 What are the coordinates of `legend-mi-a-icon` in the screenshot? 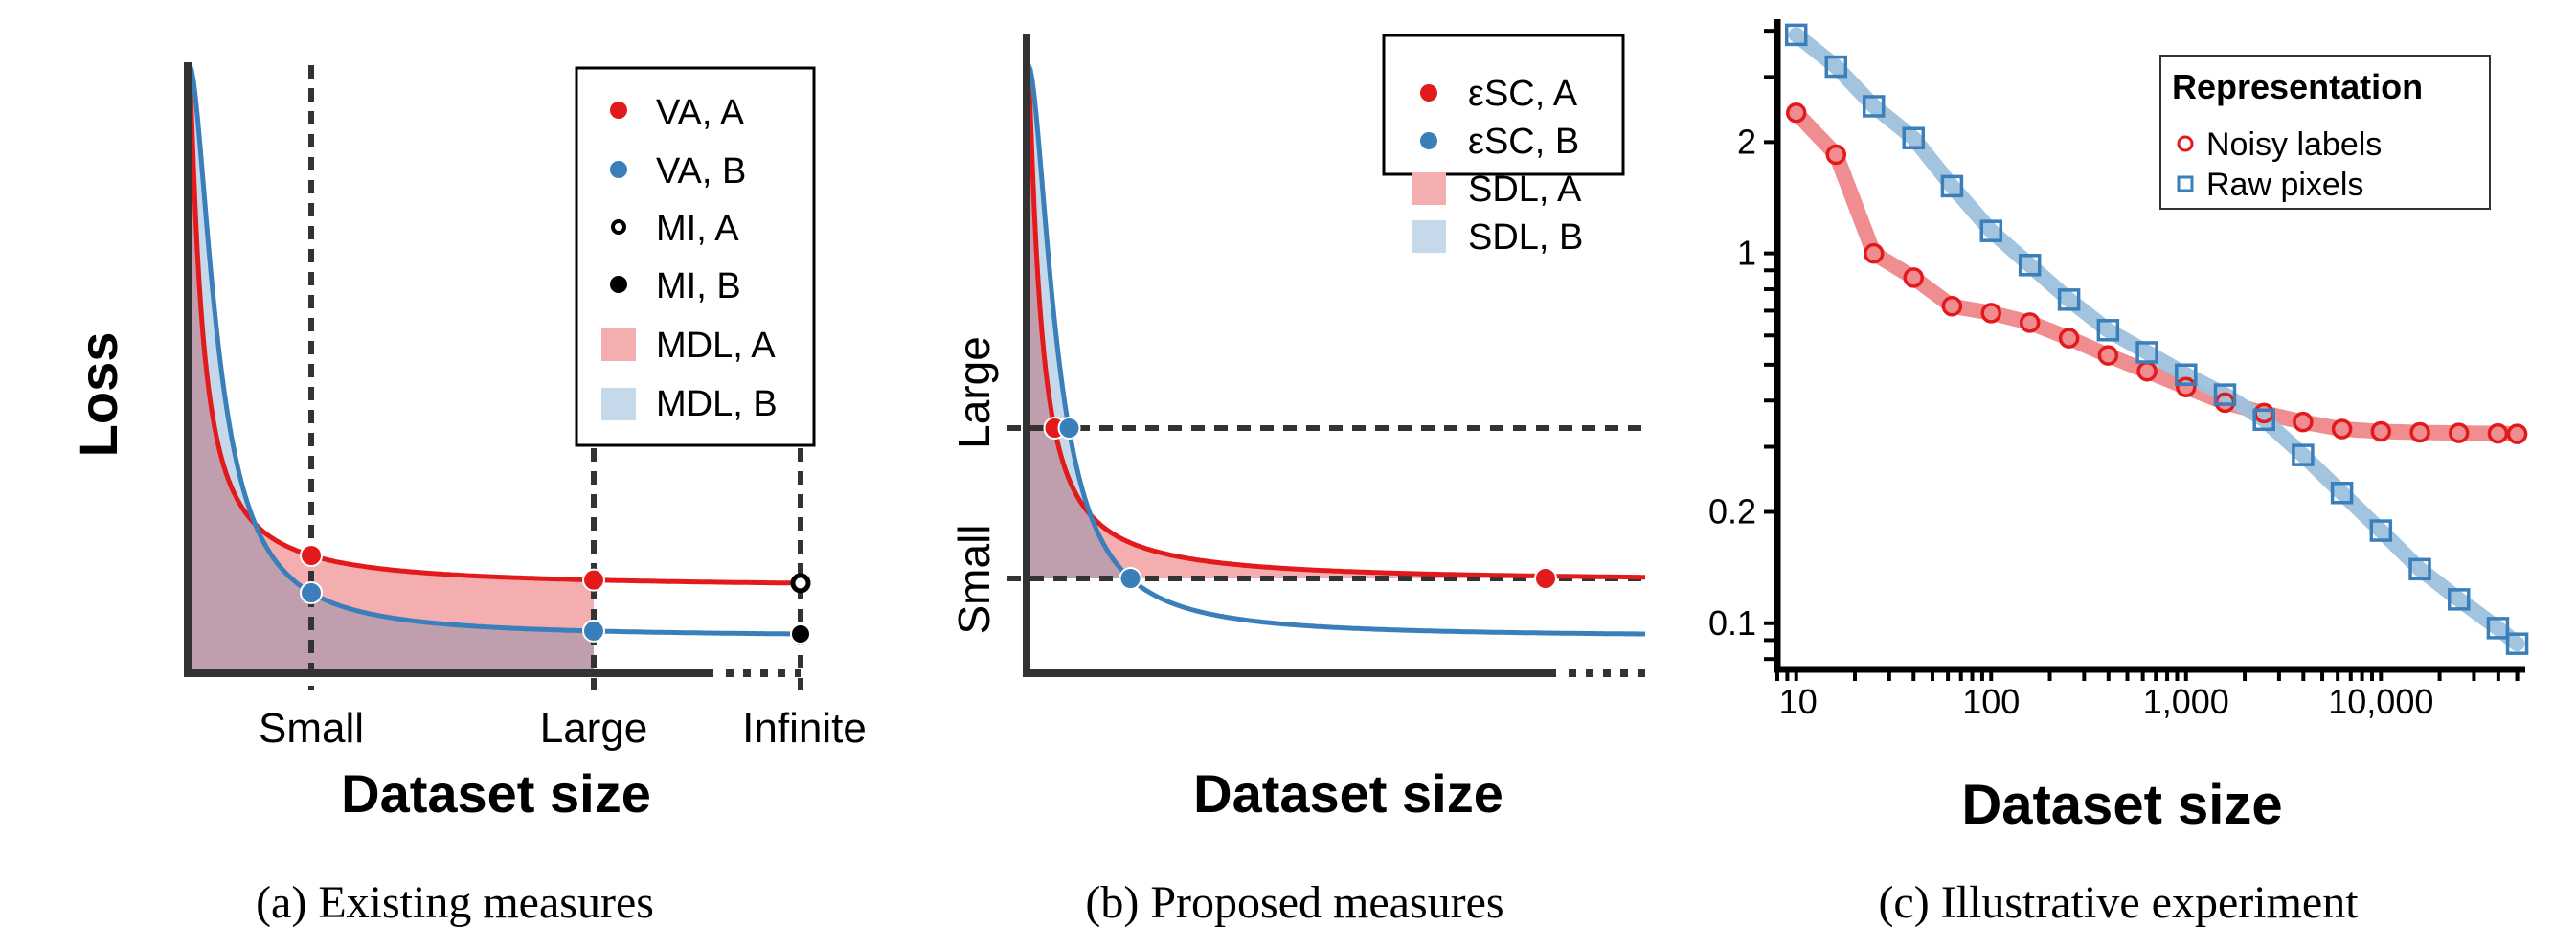 It's located at (618, 227).